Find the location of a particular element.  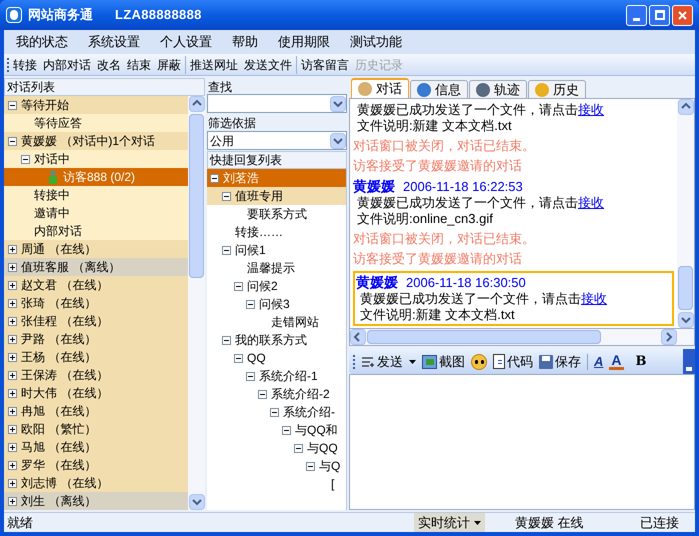

menu-item: 测试功能 is located at coordinates (376, 42).